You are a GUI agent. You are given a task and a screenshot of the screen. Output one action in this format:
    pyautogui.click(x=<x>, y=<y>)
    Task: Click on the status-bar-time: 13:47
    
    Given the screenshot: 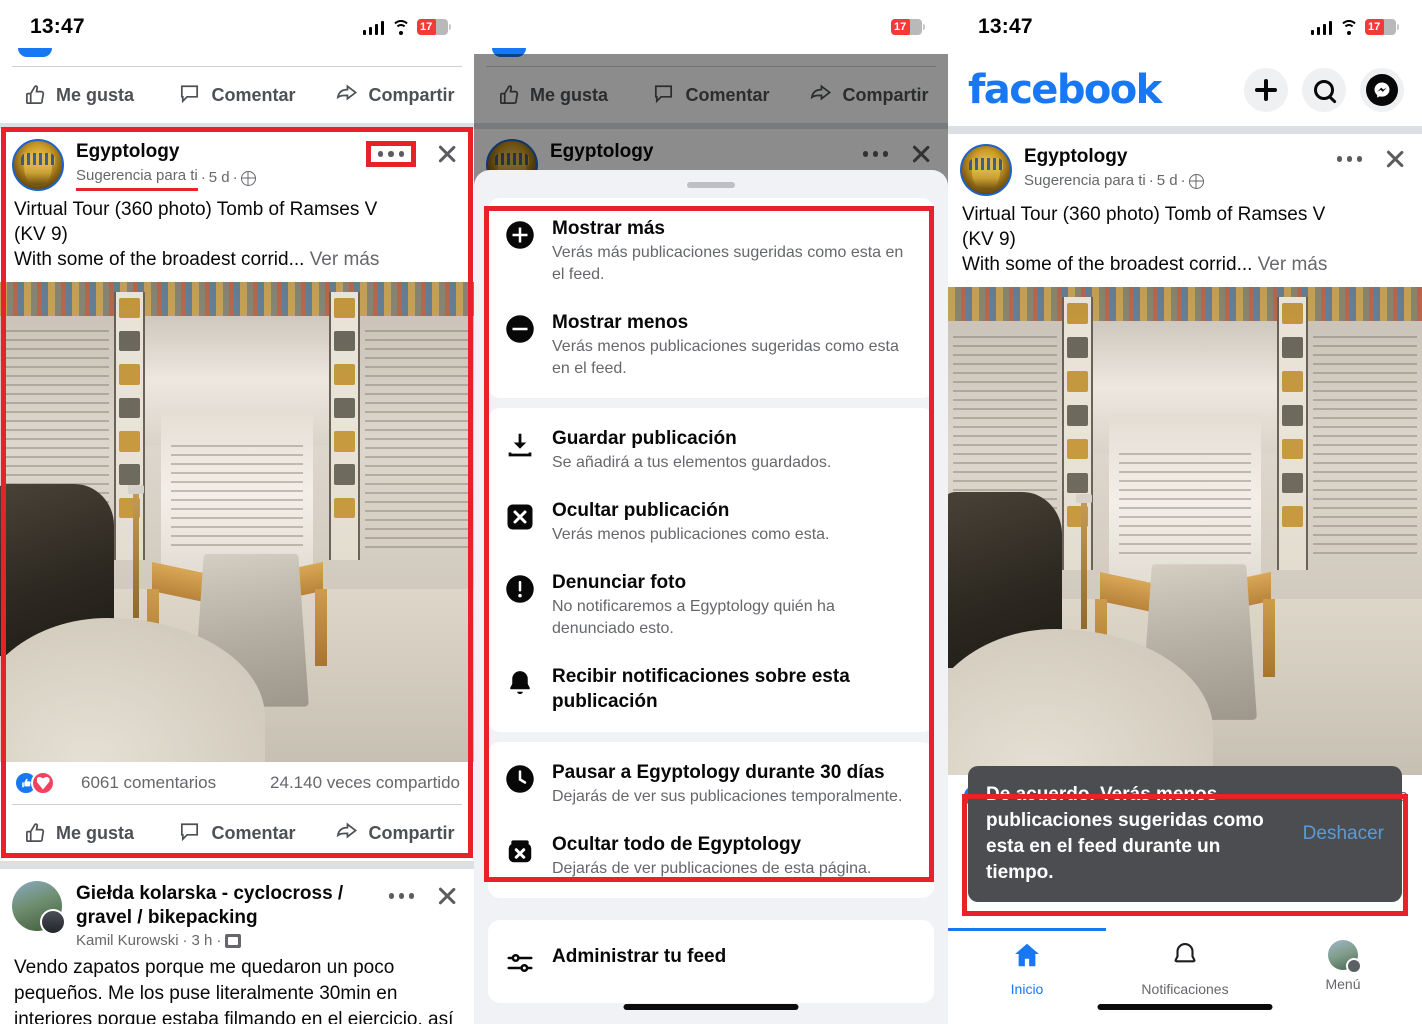 What is the action you would take?
    pyautogui.click(x=57, y=26)
    